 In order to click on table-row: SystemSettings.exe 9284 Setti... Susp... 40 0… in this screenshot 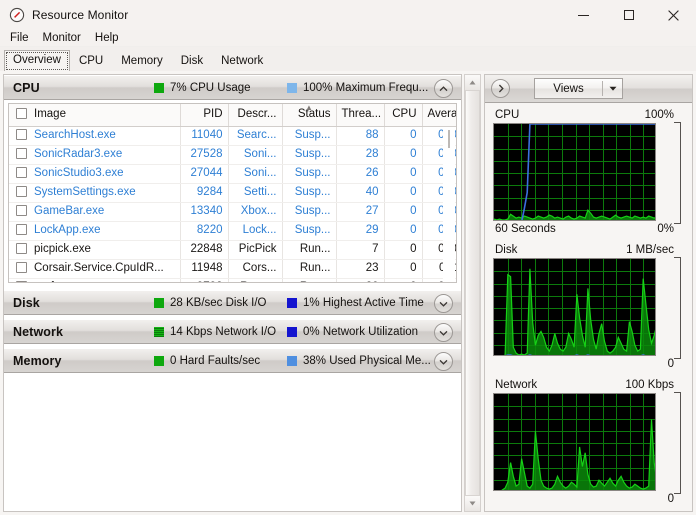, I will do `click(232, 193)`.